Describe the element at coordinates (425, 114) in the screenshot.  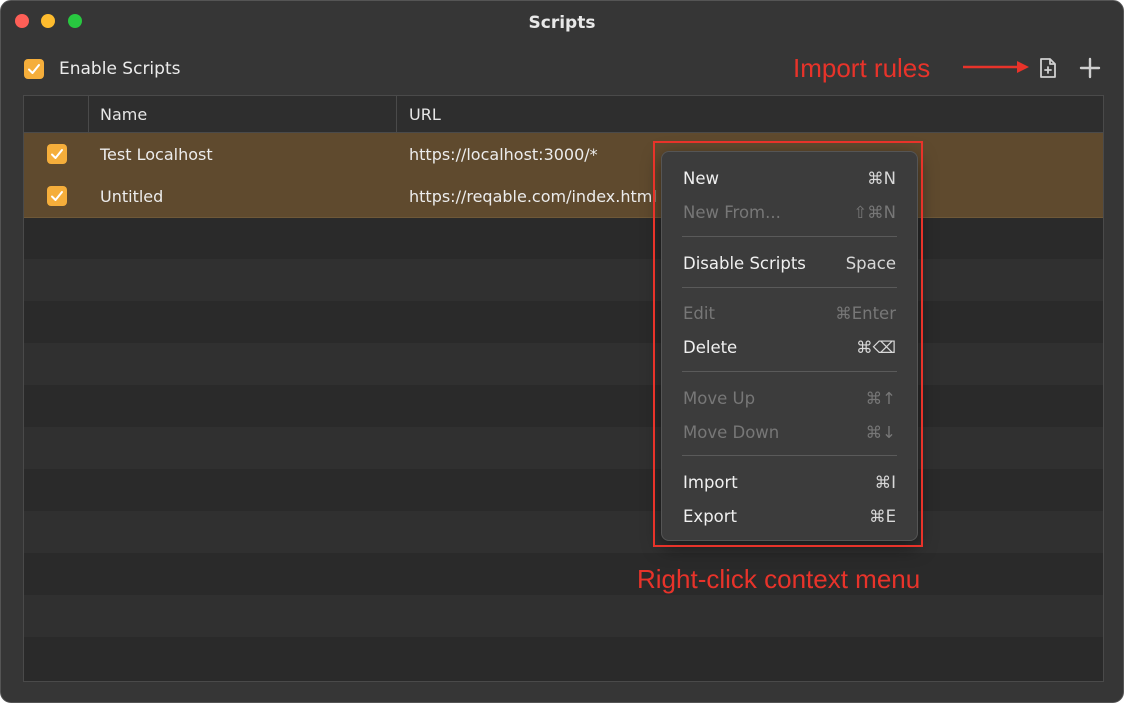
I see `column-header-url: URL` at that location.